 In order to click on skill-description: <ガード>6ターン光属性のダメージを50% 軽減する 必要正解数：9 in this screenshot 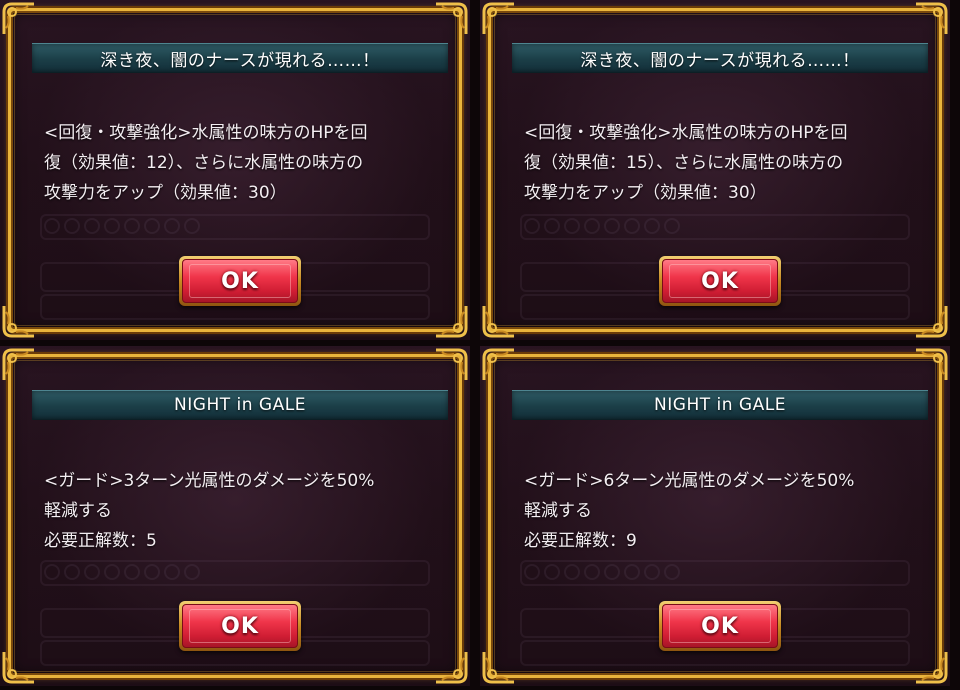, I will do `click(724, 511)`.